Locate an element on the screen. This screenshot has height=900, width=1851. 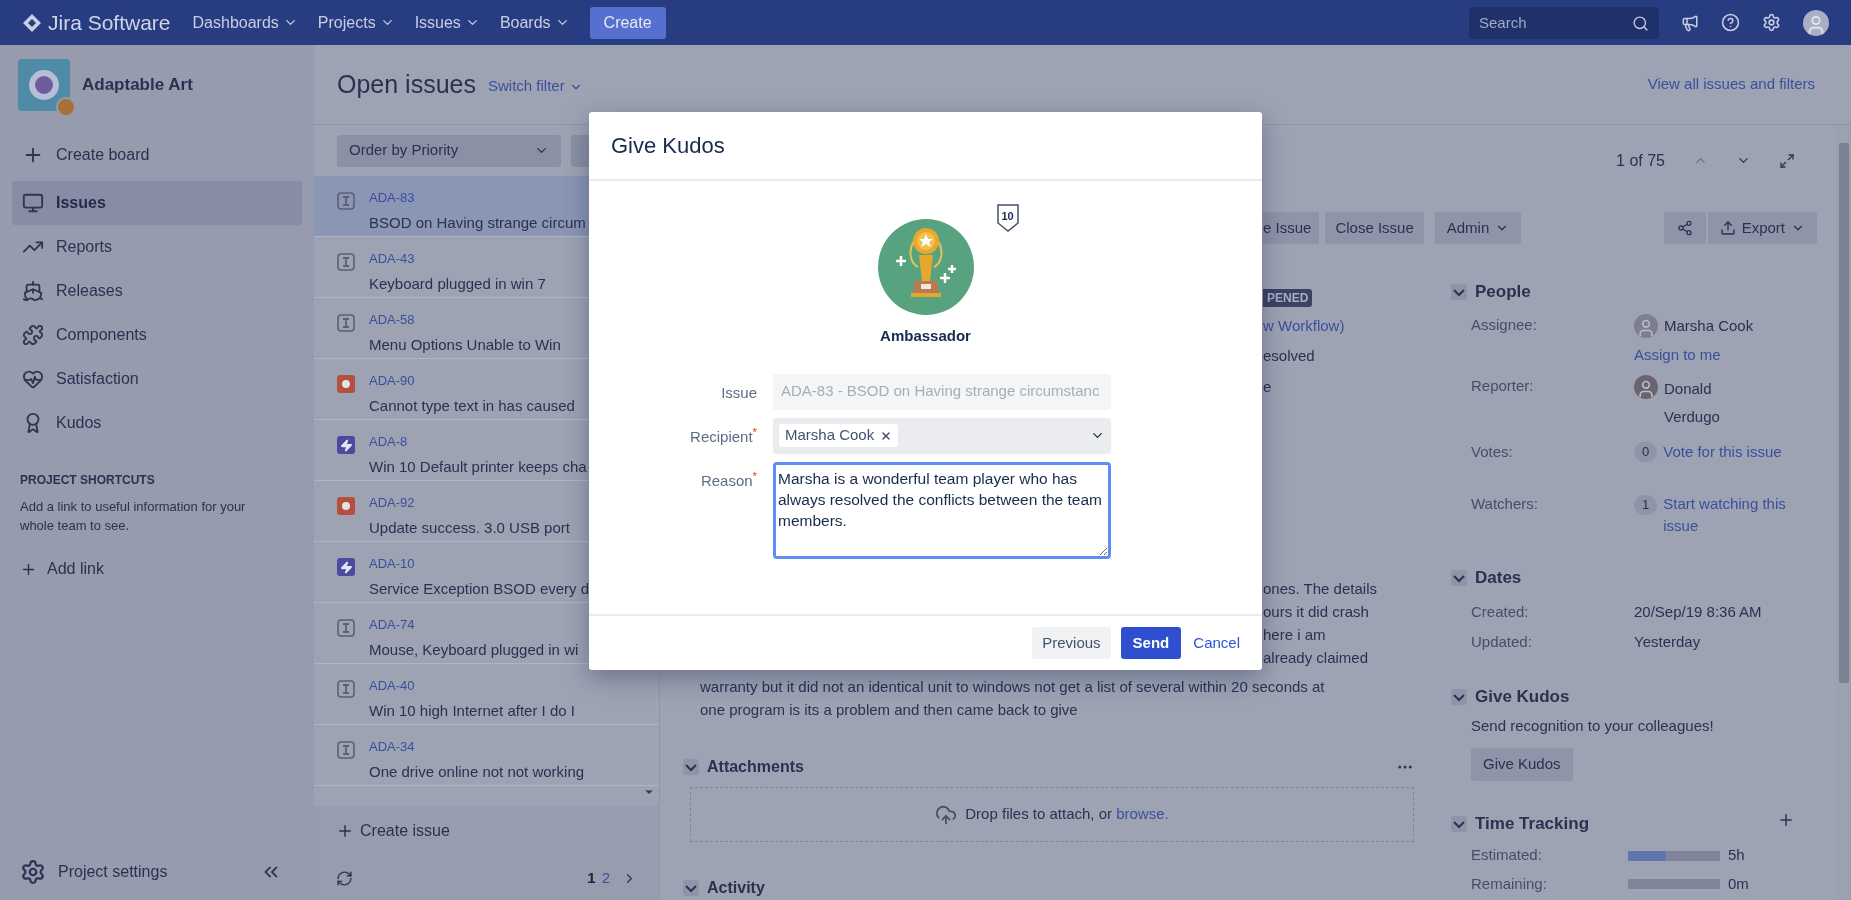
admin-dropdown: Admin is located at coordinates (1478, 227).